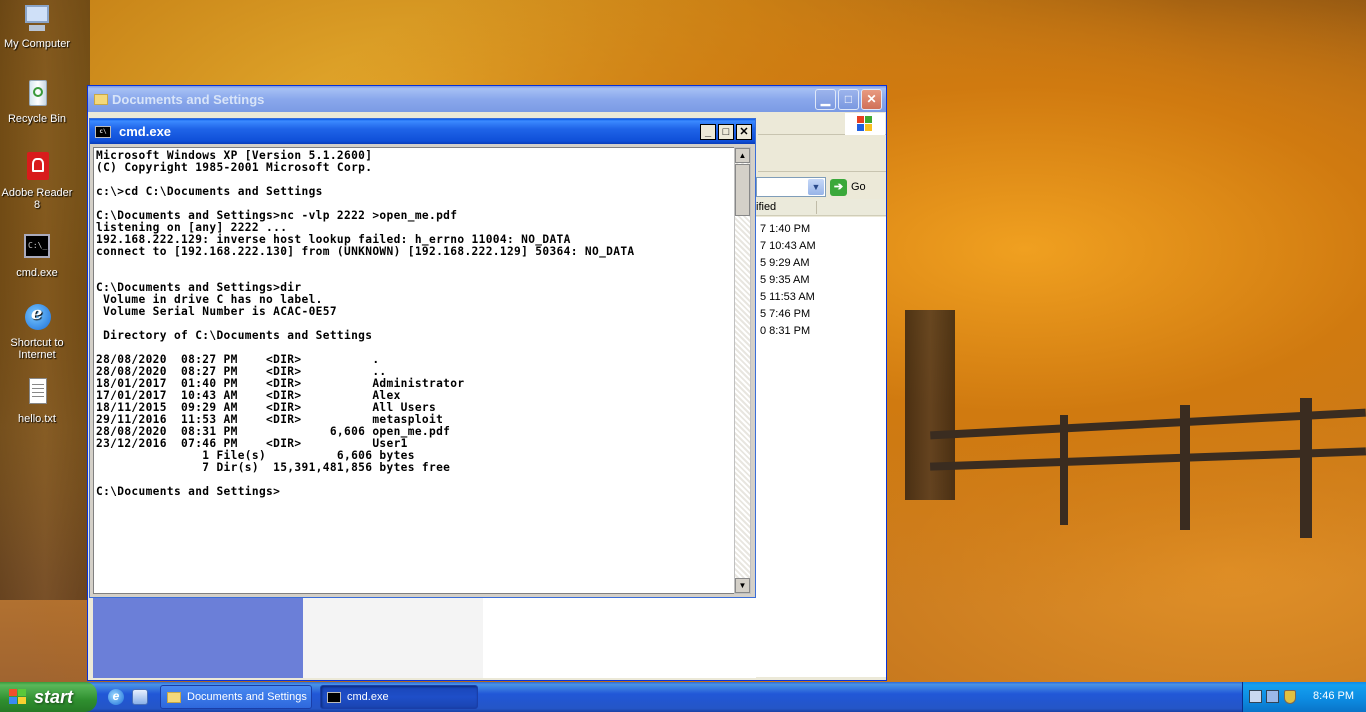  Describe the element at coordinates (334, 697) in the screenshot. I see `console-icon` at that location.